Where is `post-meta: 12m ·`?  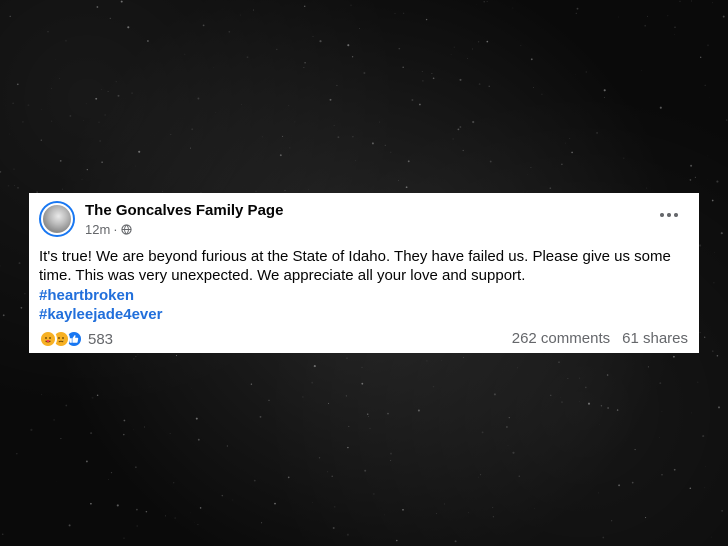
post-meta: 12m · is located at coordinates (108, 229).